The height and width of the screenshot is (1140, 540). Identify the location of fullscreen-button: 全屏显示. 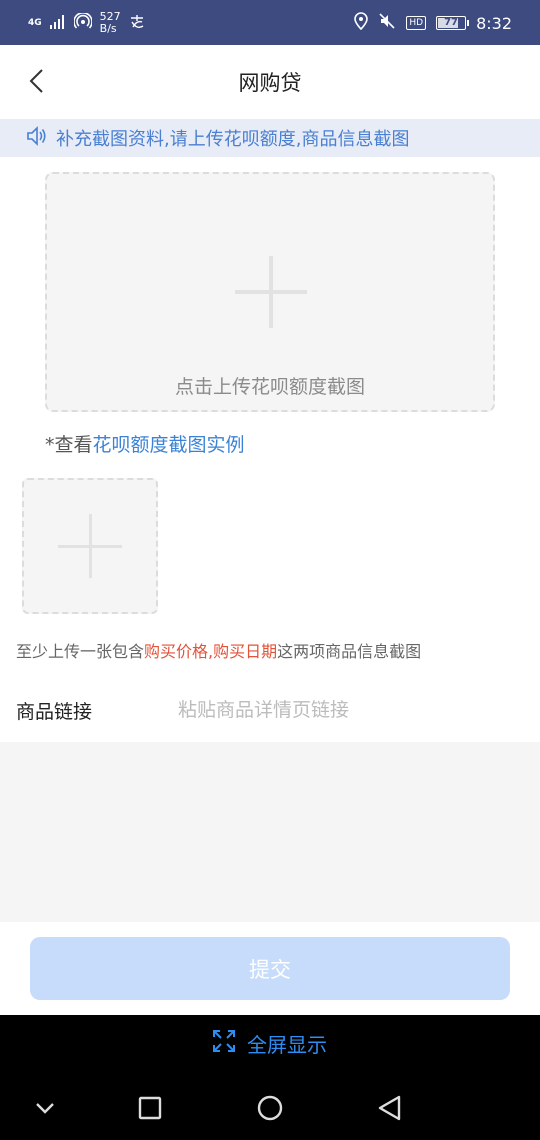
(270, 1043).